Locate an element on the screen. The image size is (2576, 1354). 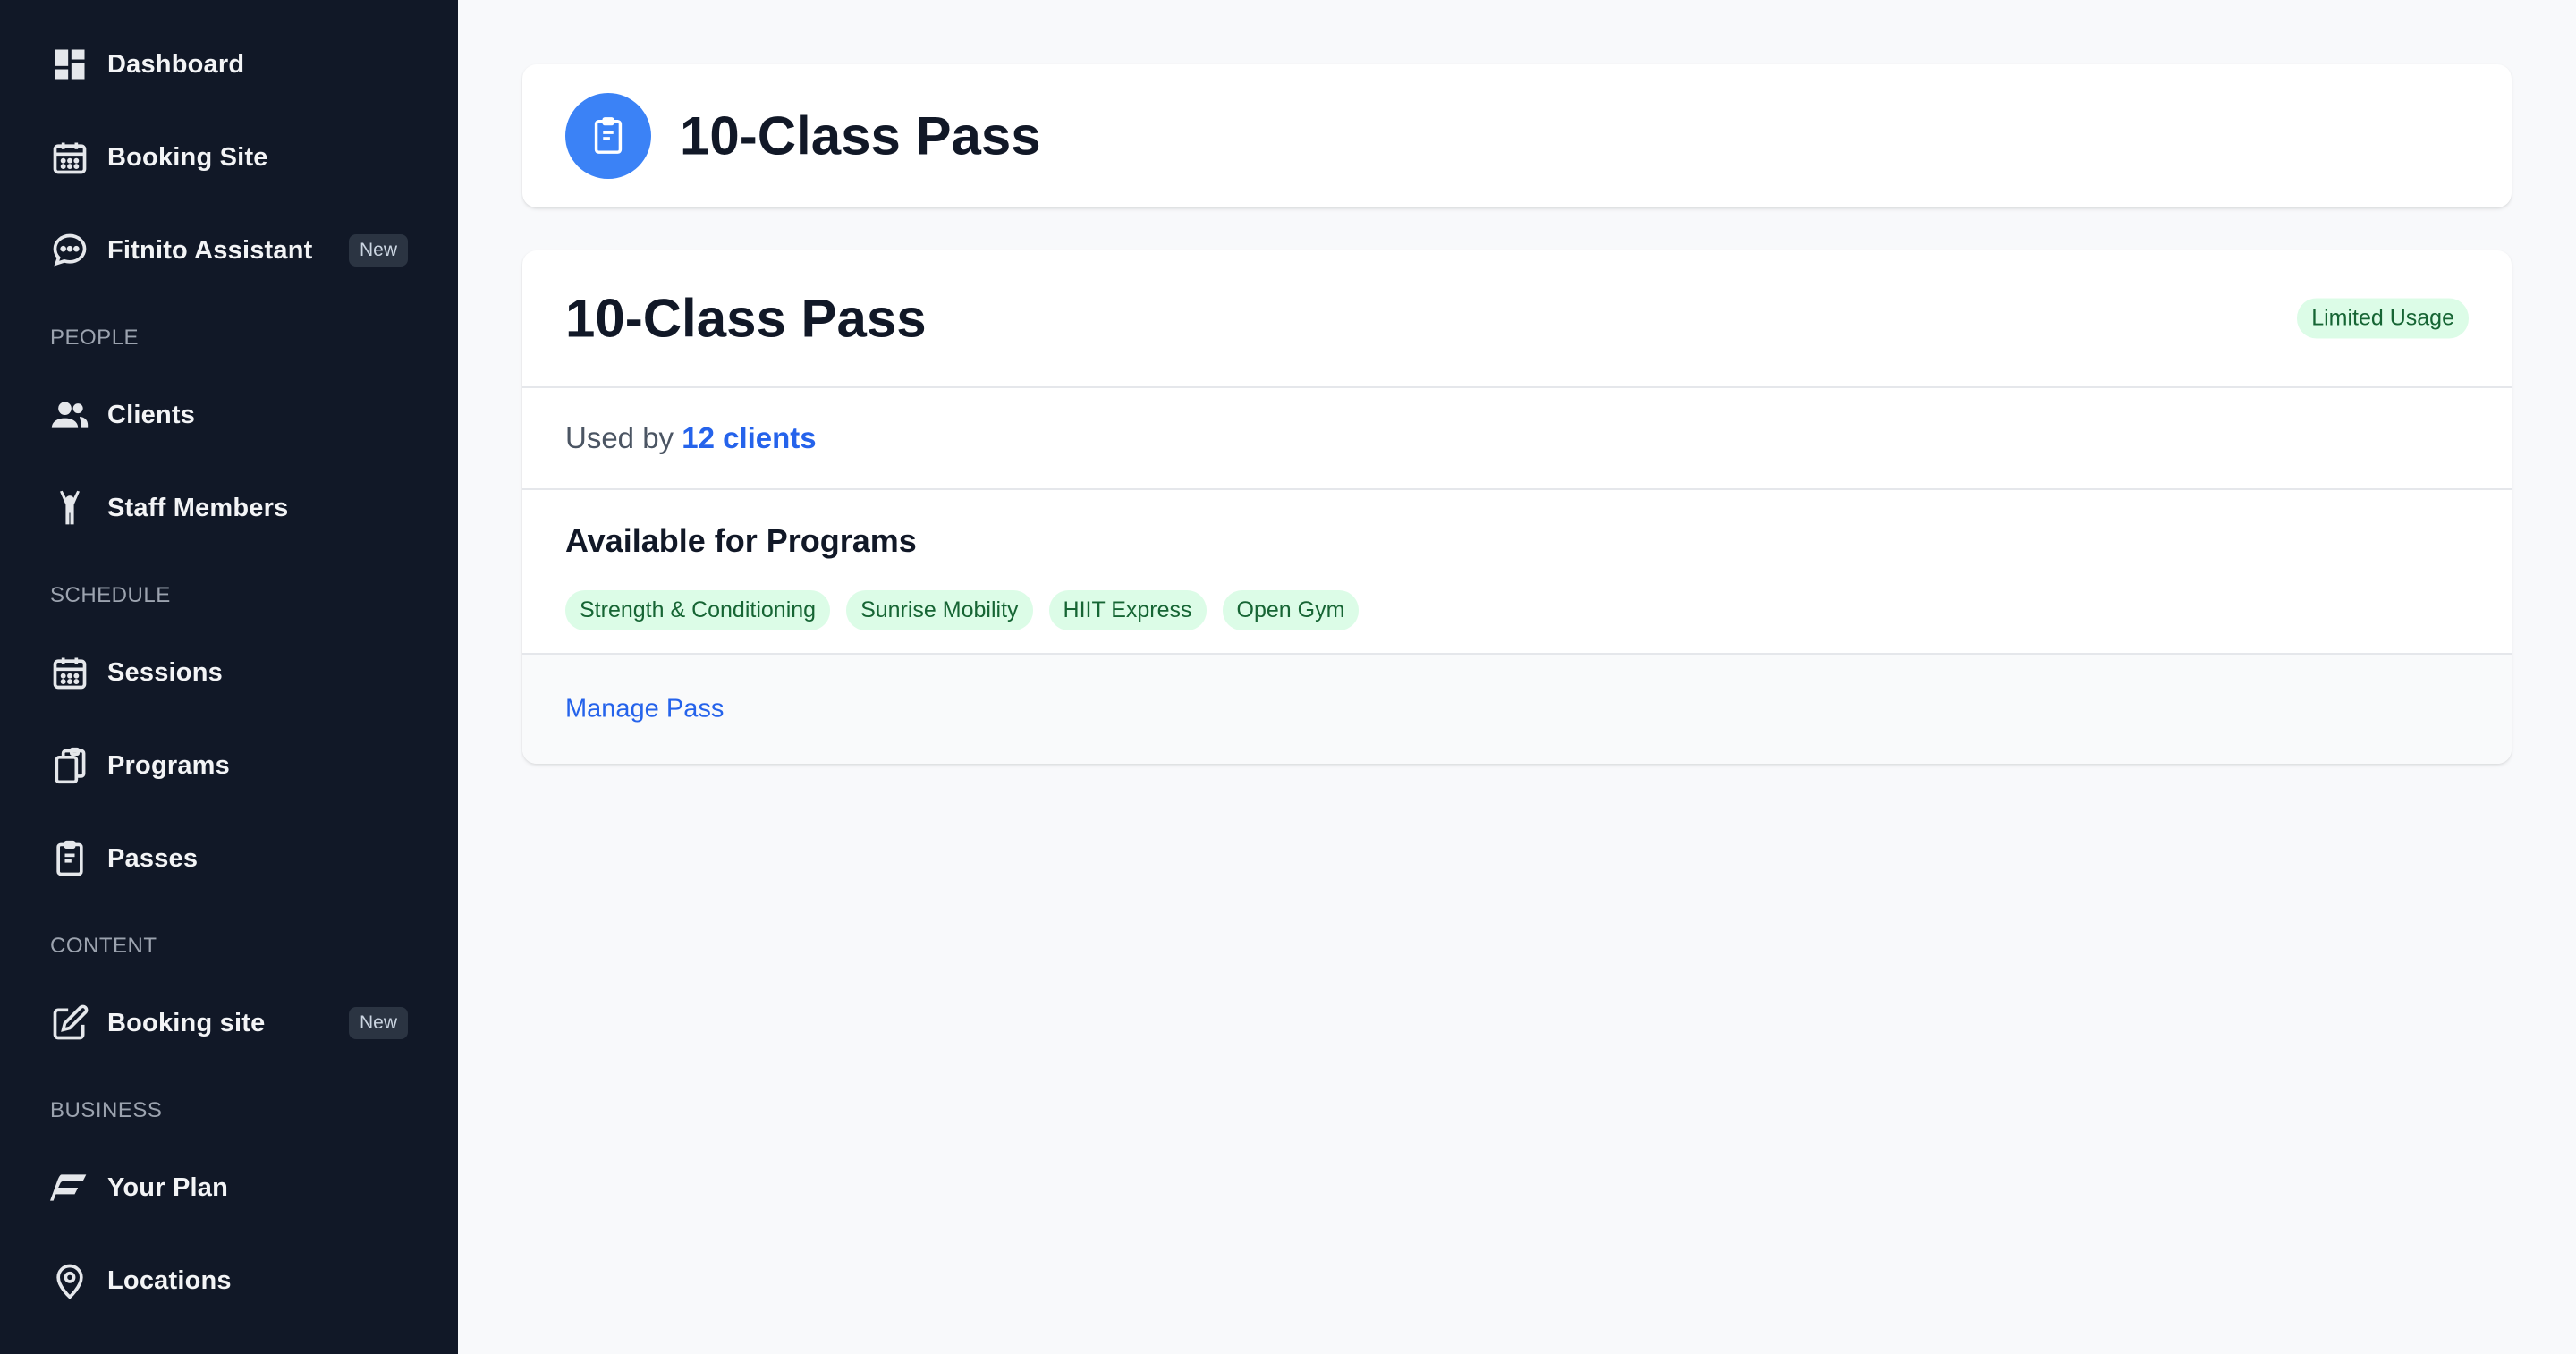
program-tag: Open Gym is located at coordinates (1291, 610).